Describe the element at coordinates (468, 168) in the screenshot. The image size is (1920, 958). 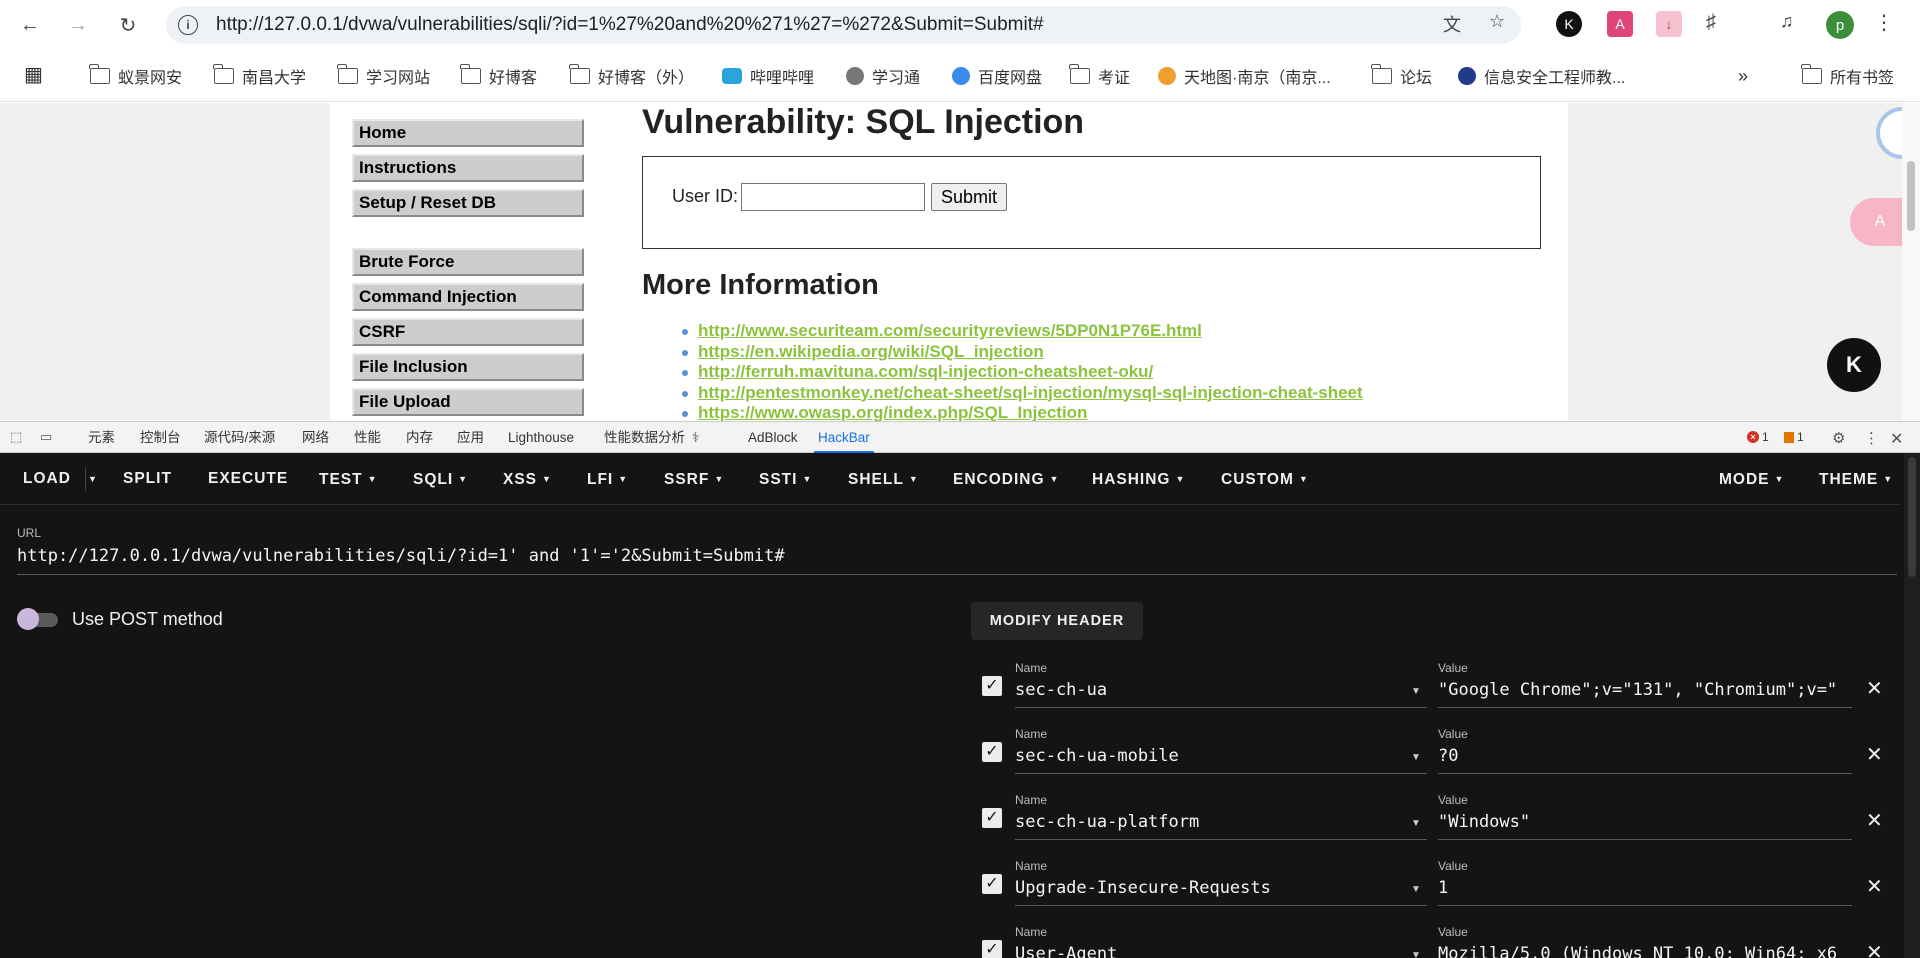
I see `menu-instructions: Instructions` at that location.